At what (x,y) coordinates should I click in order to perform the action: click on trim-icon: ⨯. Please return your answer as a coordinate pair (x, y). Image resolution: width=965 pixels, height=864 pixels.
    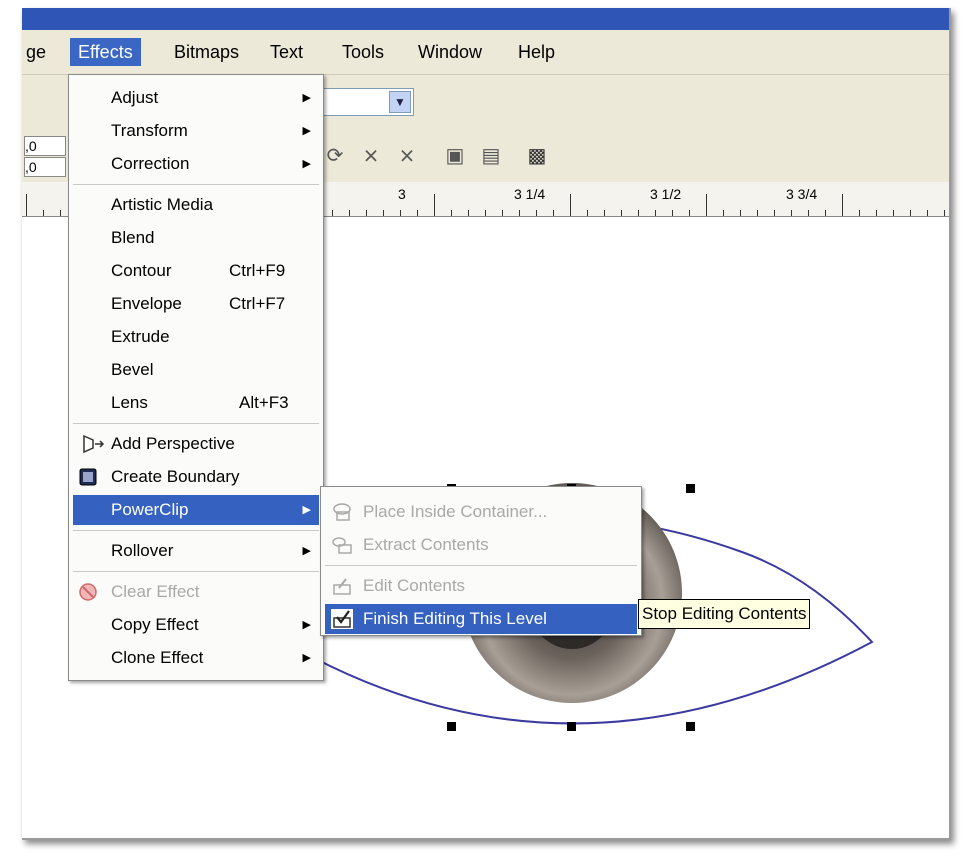
    Looking at the image, I should click on (371, 156).